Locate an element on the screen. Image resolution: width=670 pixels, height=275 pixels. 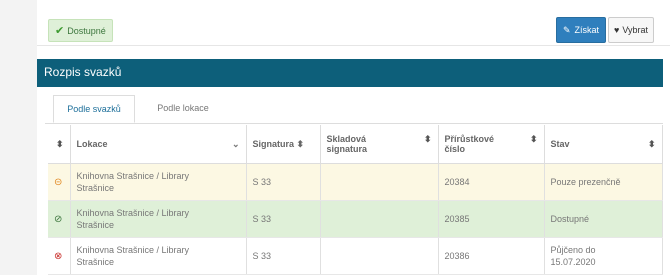
circle-check-icon: ⊘ is located at coordinates (58, 219).